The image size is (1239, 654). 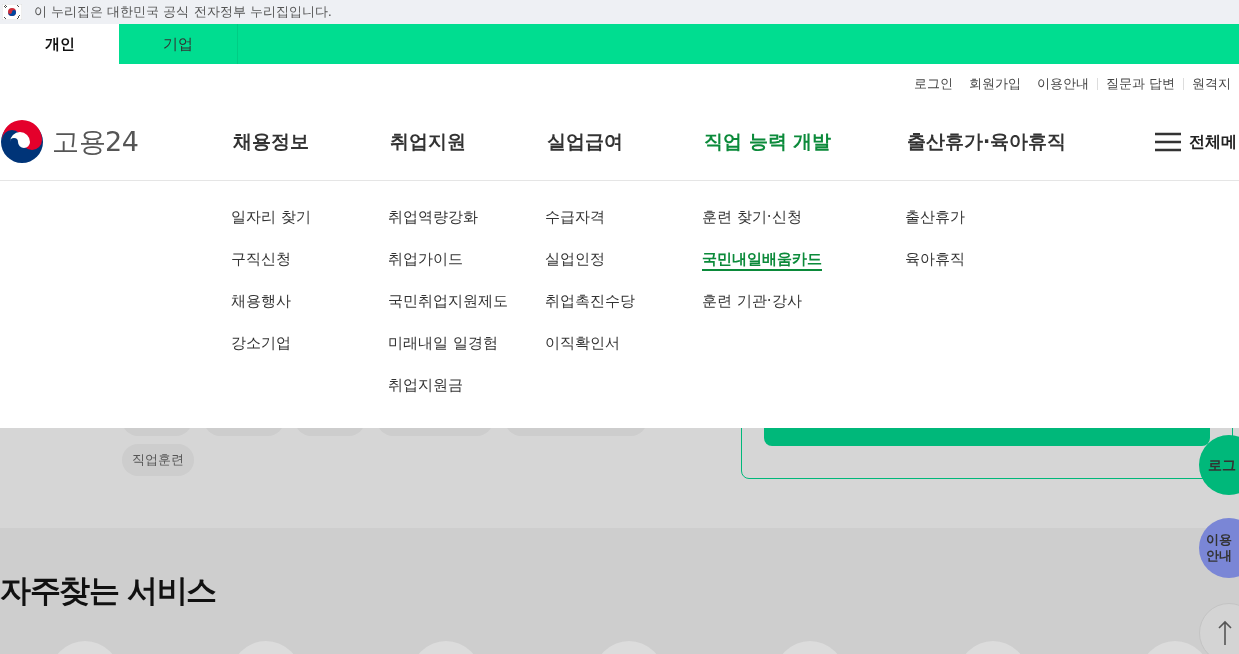 What do you see at coordinates (768, 142) in the screenshot?
I see `nav-item: 직업 능력 개발` at bounding box center [768, 142].